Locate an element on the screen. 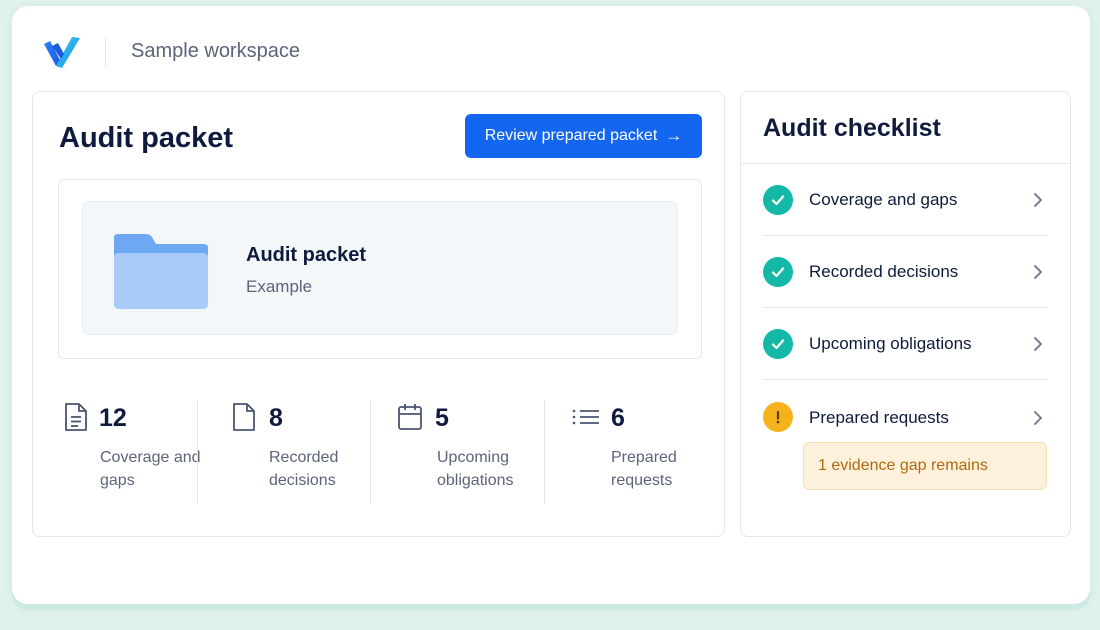 The image size is (1100, 630). document-lines-icon is located at coordinates (76, 417).